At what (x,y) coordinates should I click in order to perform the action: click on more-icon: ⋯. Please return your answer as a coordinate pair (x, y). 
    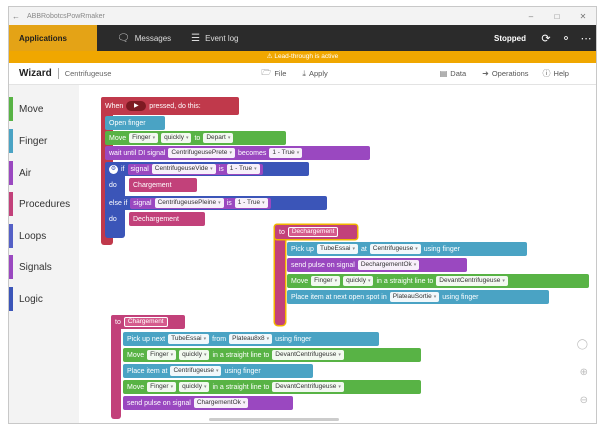
    Looking at the image, I should click on (586, 38).